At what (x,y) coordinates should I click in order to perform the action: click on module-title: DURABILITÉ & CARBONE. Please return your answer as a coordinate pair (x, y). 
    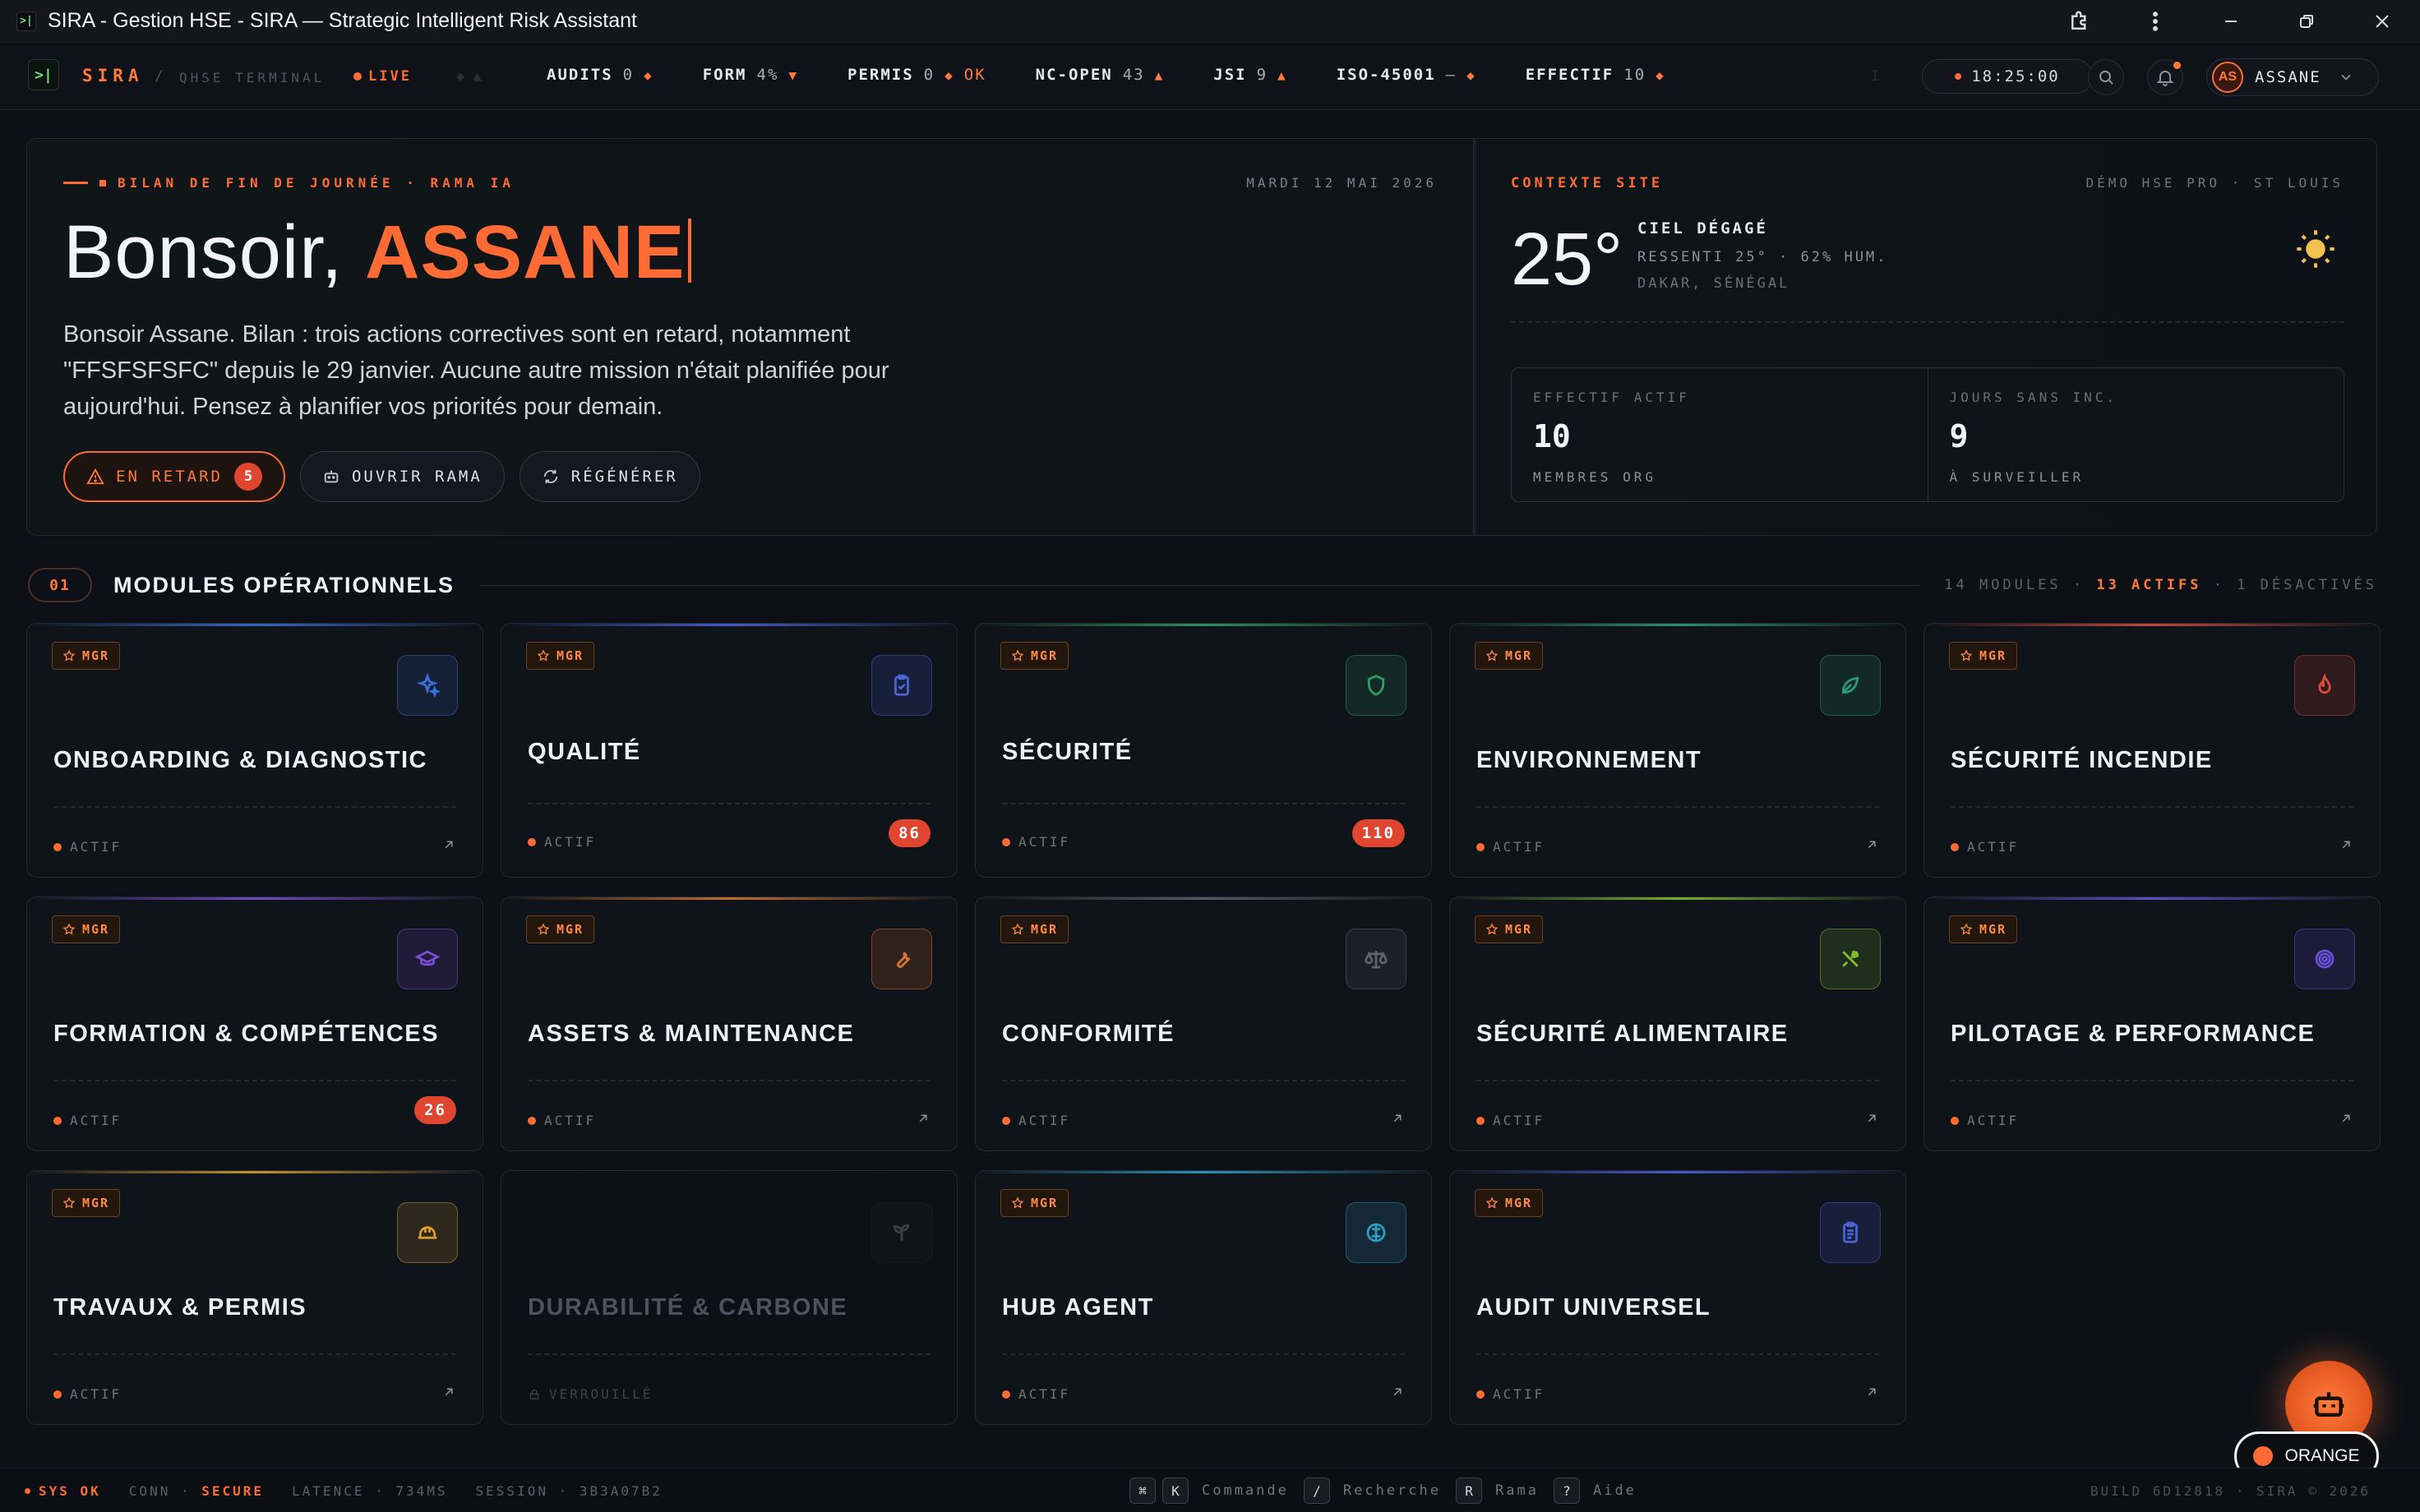
    Looking at the image, I should click on (688, 1307).